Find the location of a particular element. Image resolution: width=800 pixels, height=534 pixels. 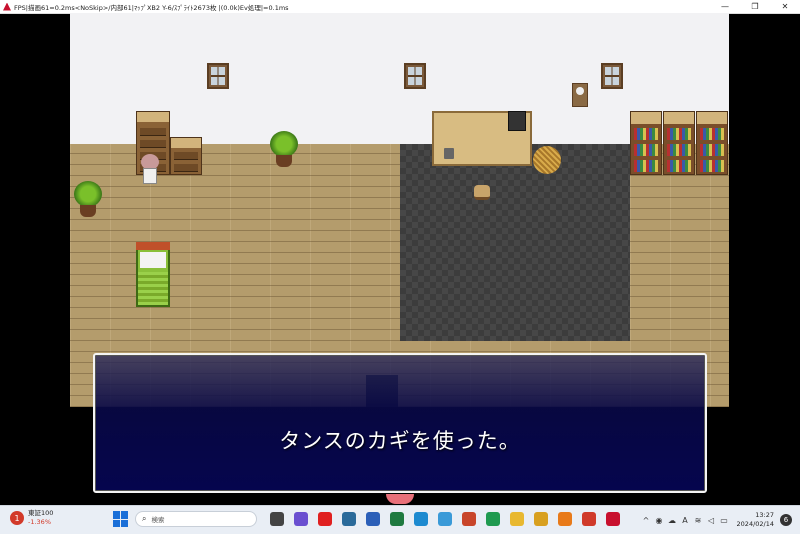

folder-app-icon is located at coordinates (517, 519).